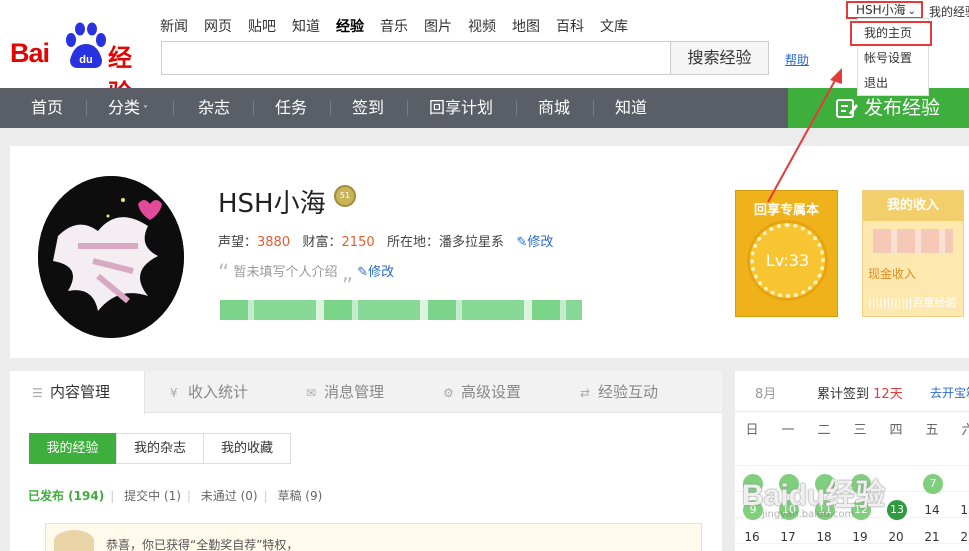 This screenshot has width=969, height=551. I want to click on calendar-day: 18, so click(824, 537).